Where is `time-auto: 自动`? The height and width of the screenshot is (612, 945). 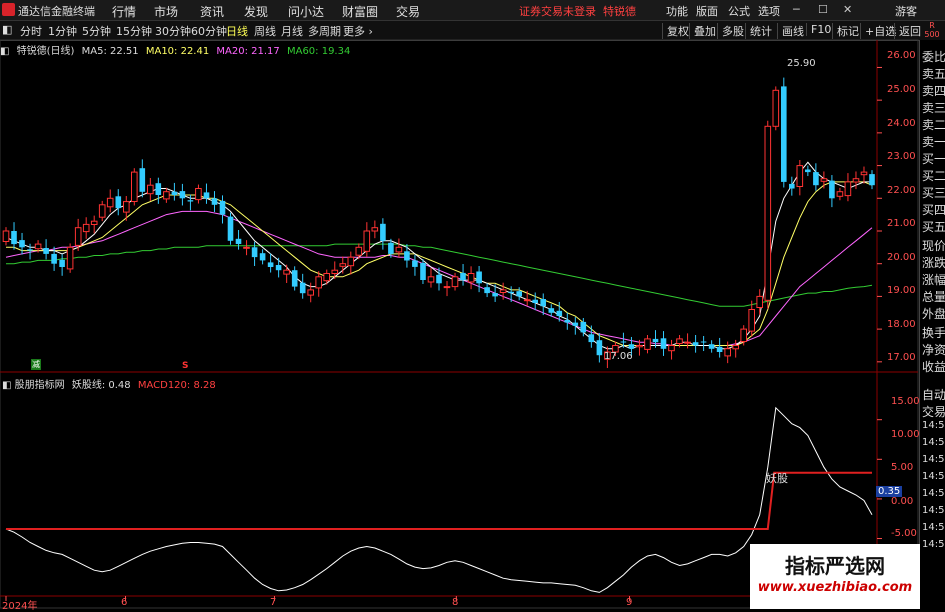
time-auto: 自动 is located at coordinates (933, 394).